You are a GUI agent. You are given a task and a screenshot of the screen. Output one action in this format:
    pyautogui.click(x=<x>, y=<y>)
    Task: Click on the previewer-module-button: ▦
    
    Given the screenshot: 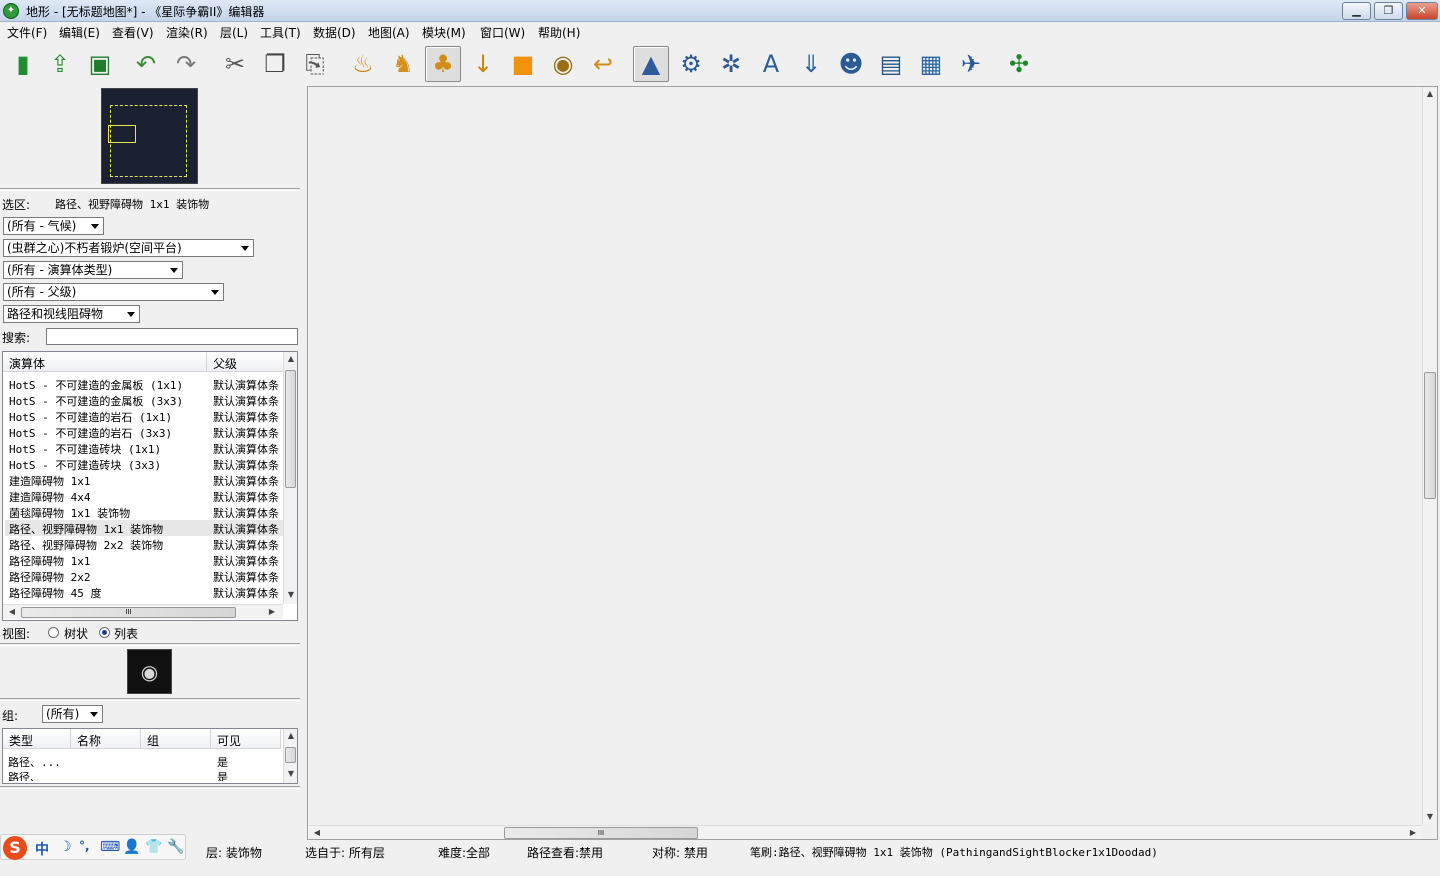 What is the action you would take?
    pyautogui.click(x=931, y=64)
    